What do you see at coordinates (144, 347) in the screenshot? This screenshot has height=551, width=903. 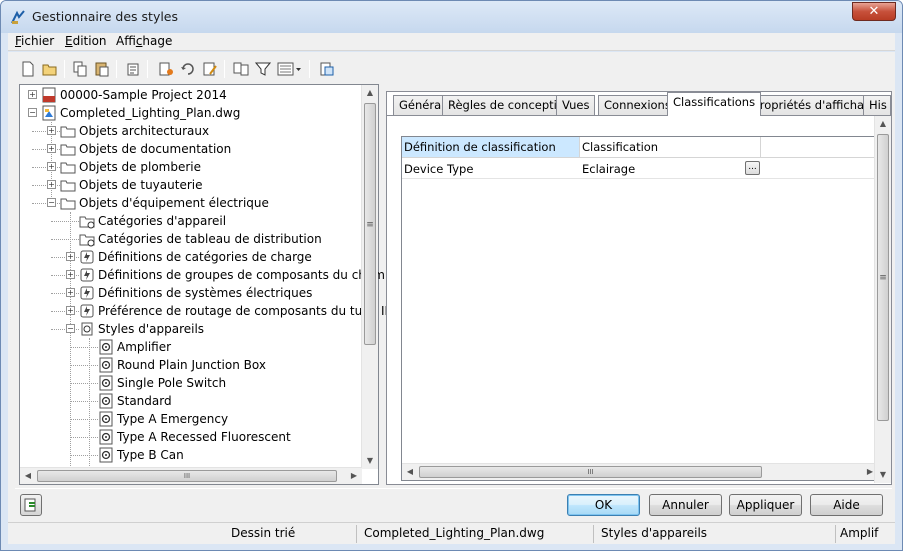 I see `tree-item-label: Amplifier` at bounding box center [144, 347].